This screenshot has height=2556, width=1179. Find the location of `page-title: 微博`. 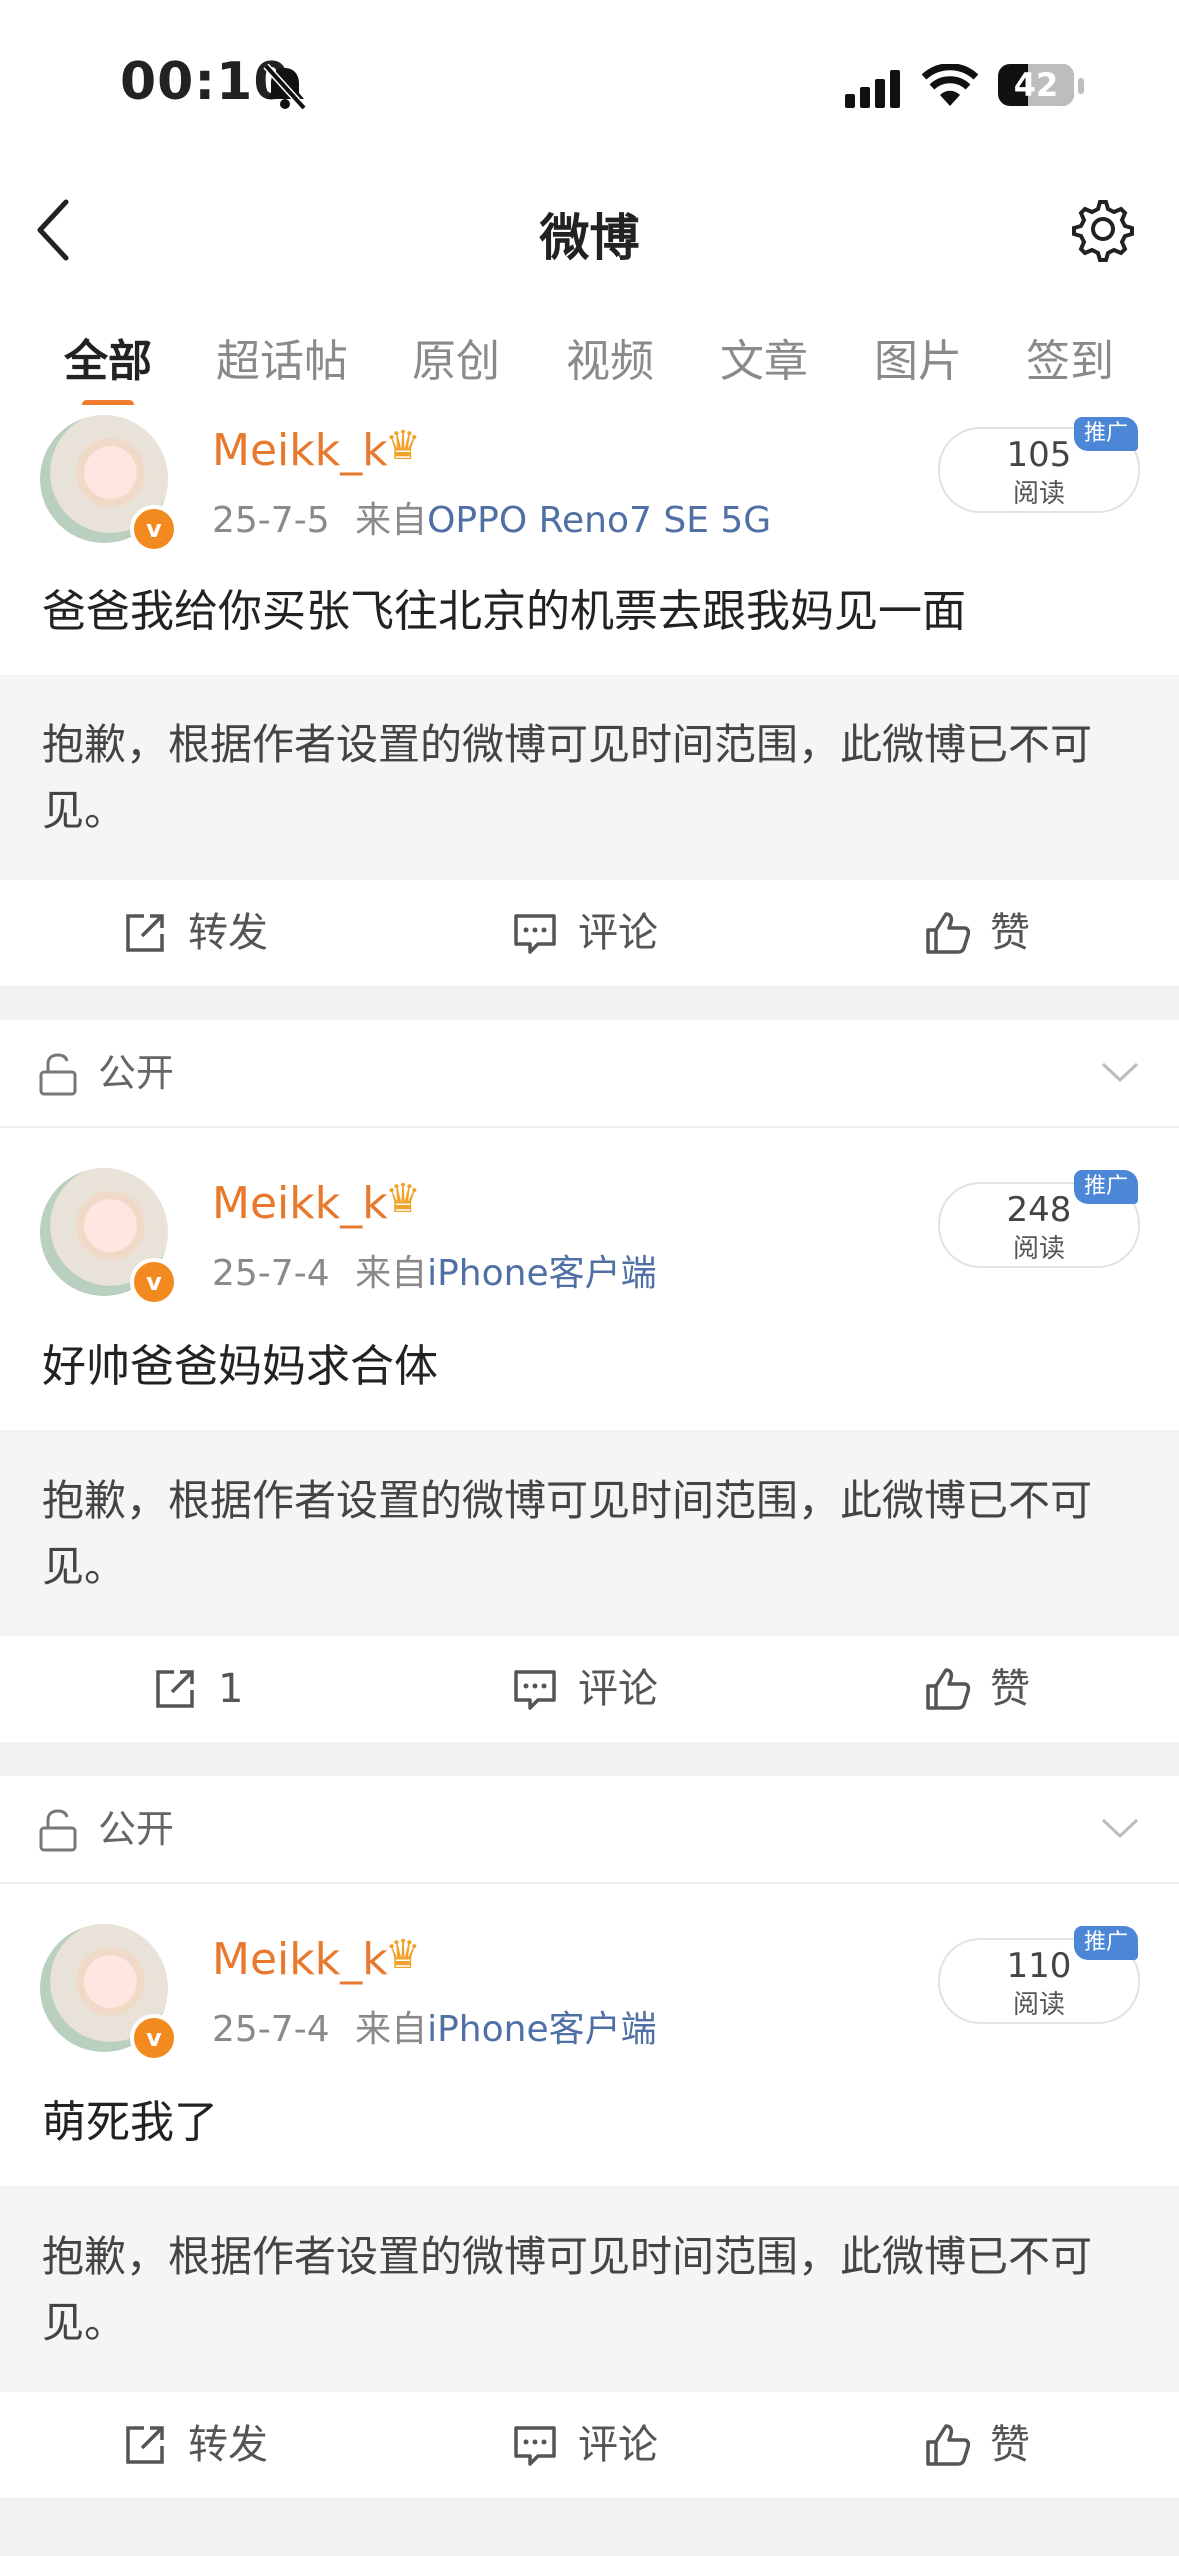

page-title: 微博 is located at coordinates (589, 238).